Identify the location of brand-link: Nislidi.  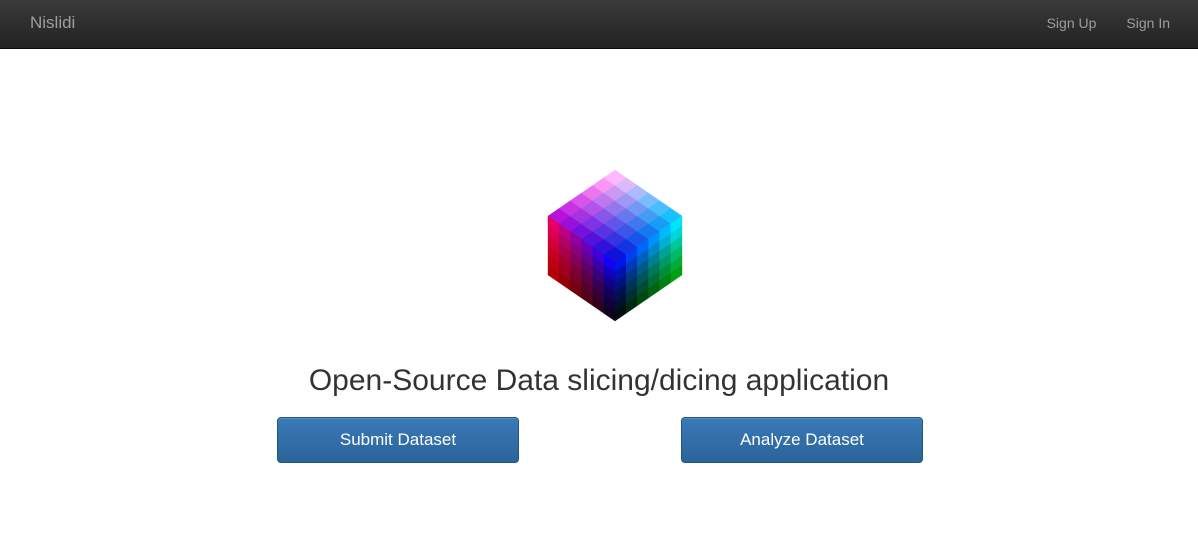
(52, 23).